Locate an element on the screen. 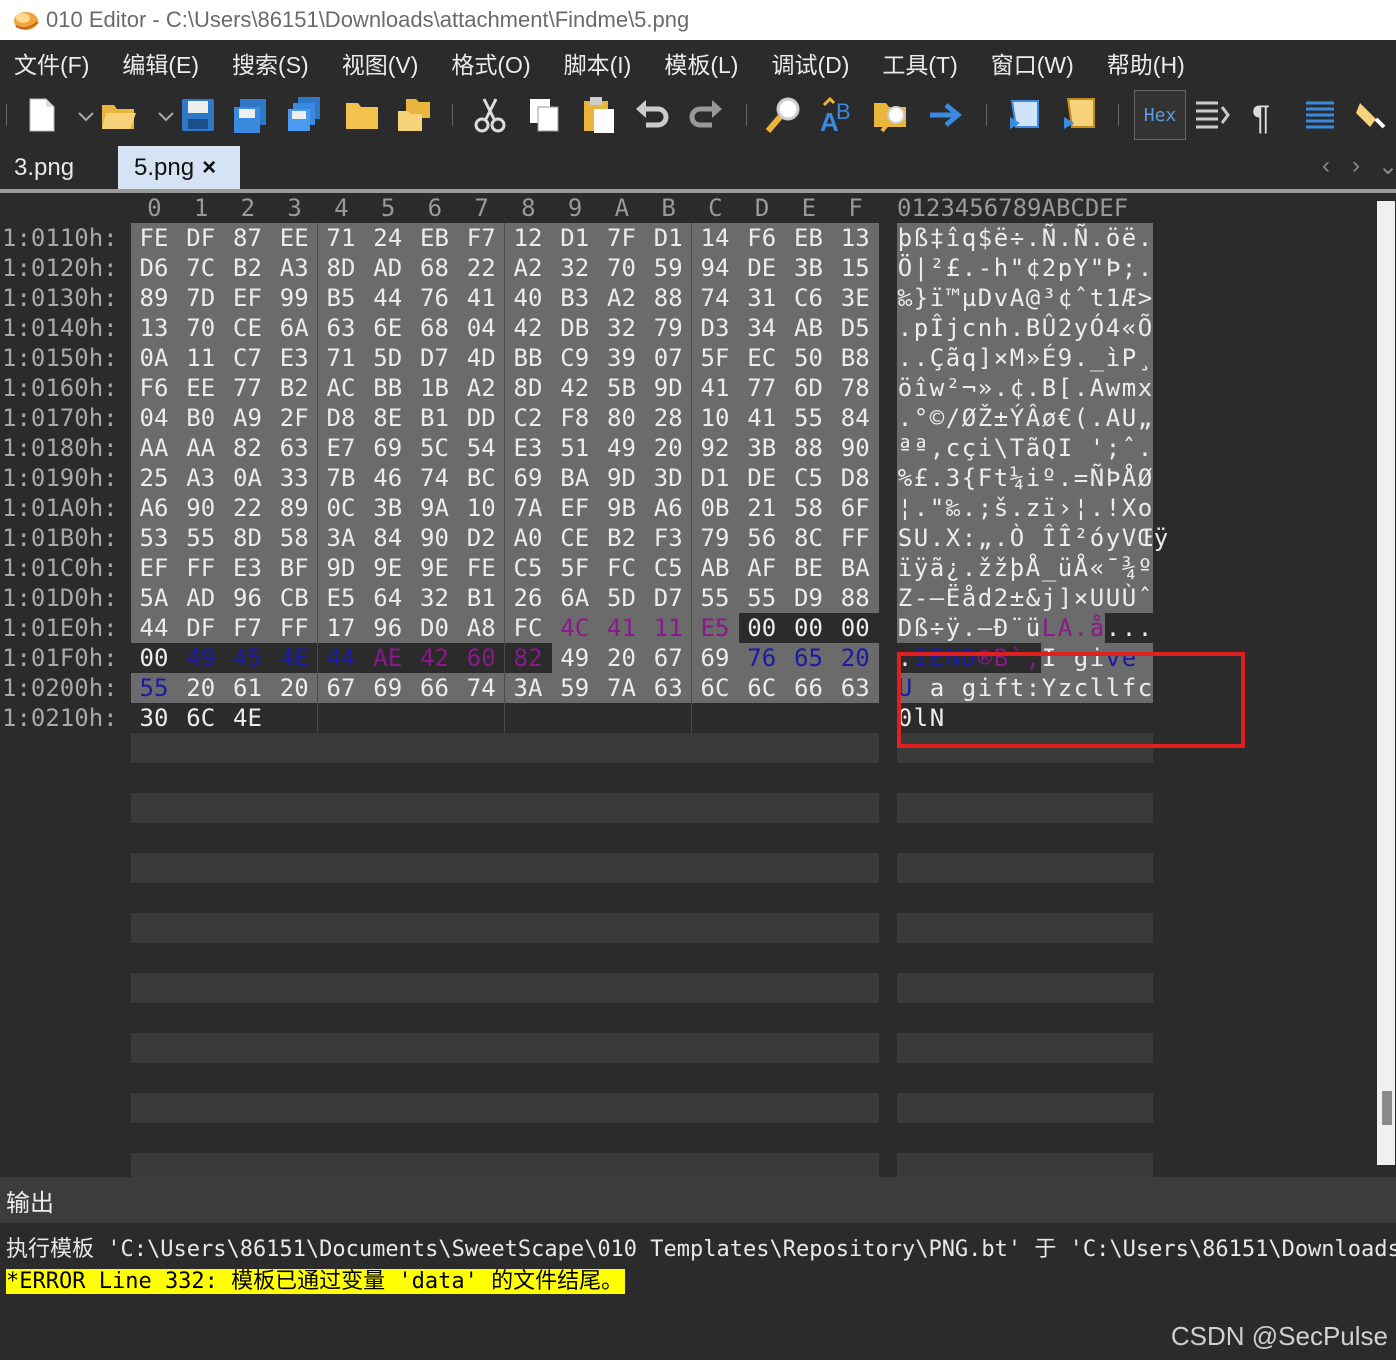  hex-byte: 67 is located at coordinates (668, 658).